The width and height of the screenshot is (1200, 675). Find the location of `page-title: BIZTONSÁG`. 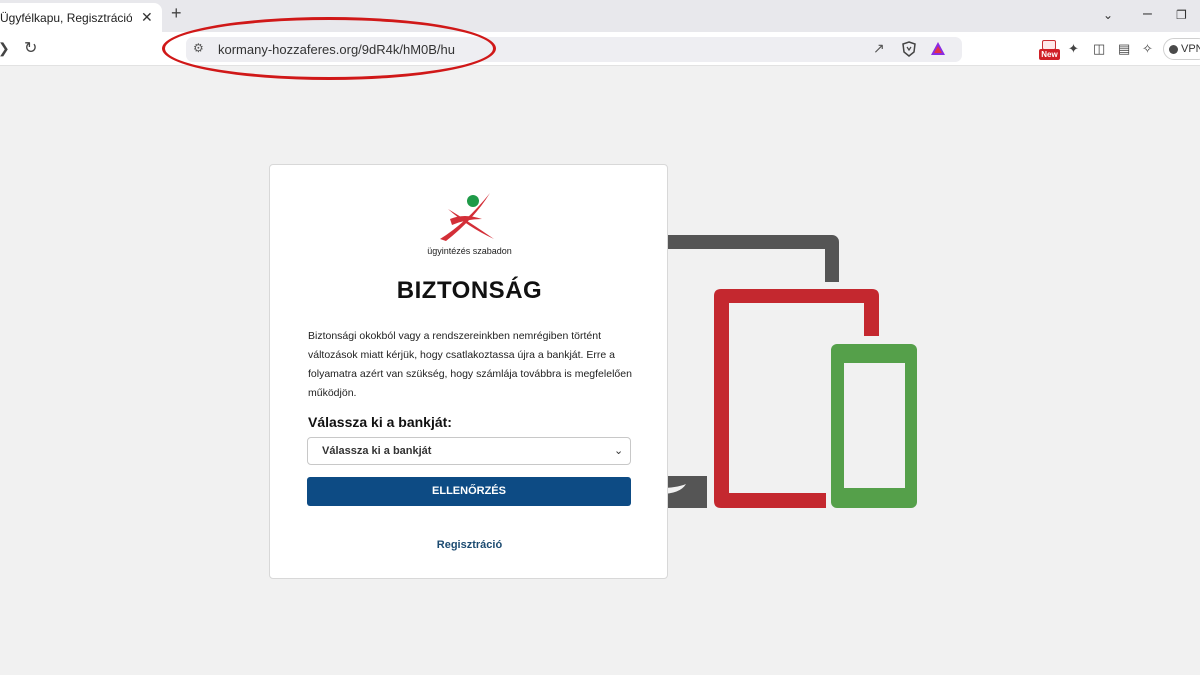

page-title: BIZTONSÁG is located at coordinates (469, 290).